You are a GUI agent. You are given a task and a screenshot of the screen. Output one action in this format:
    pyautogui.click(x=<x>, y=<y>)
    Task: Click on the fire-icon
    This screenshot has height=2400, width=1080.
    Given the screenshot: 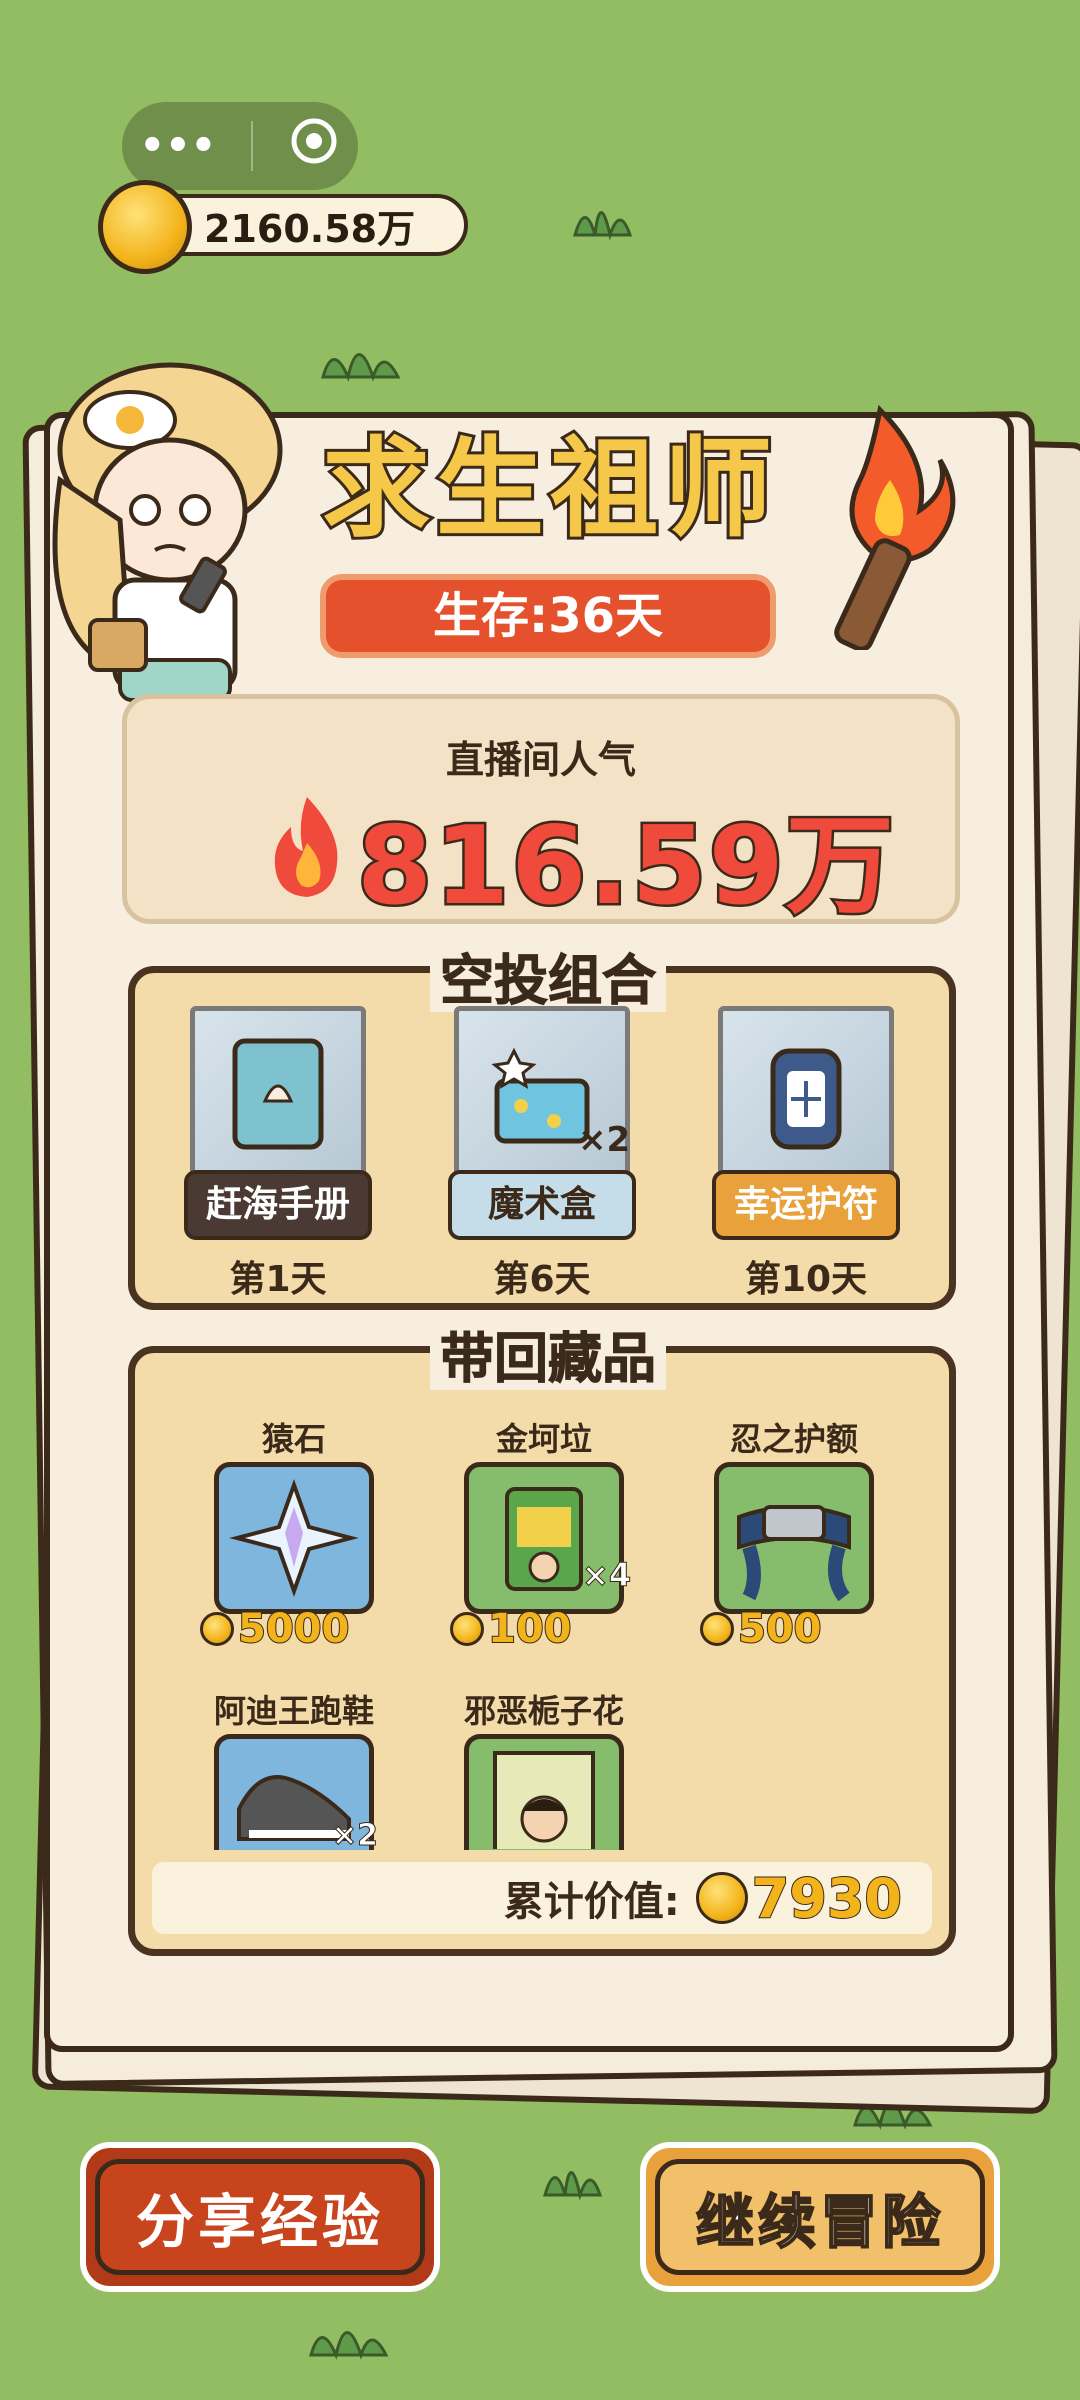 What is the action you would take?
    pyautogui.click(x=306, y=847)
    